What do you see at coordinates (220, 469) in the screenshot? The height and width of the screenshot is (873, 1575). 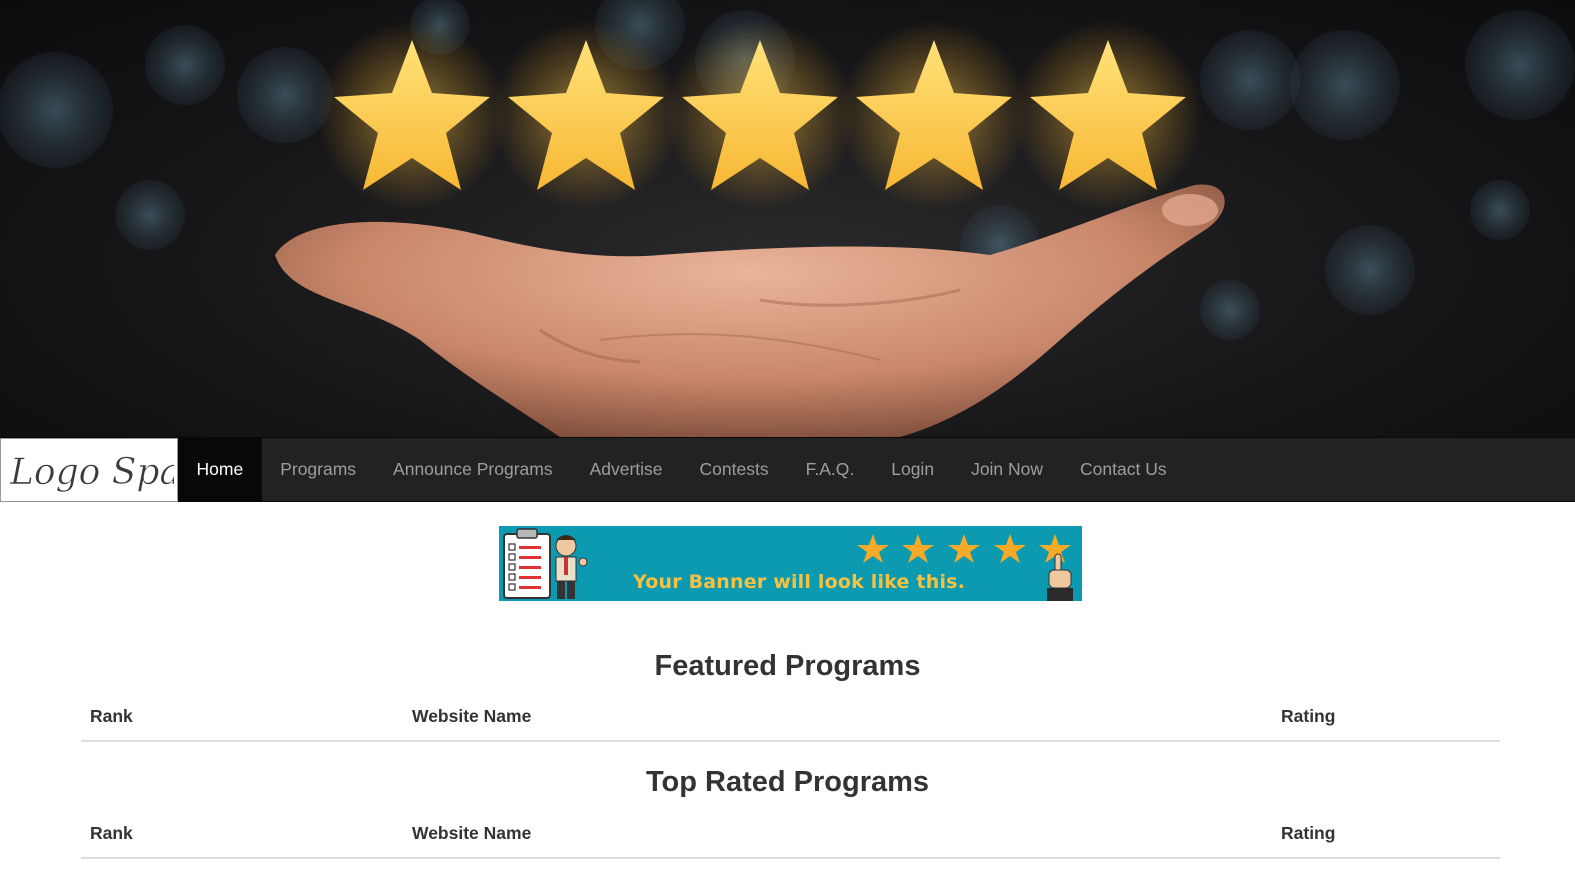 I see `nav-home: Home` at bounding box center [220, 469].